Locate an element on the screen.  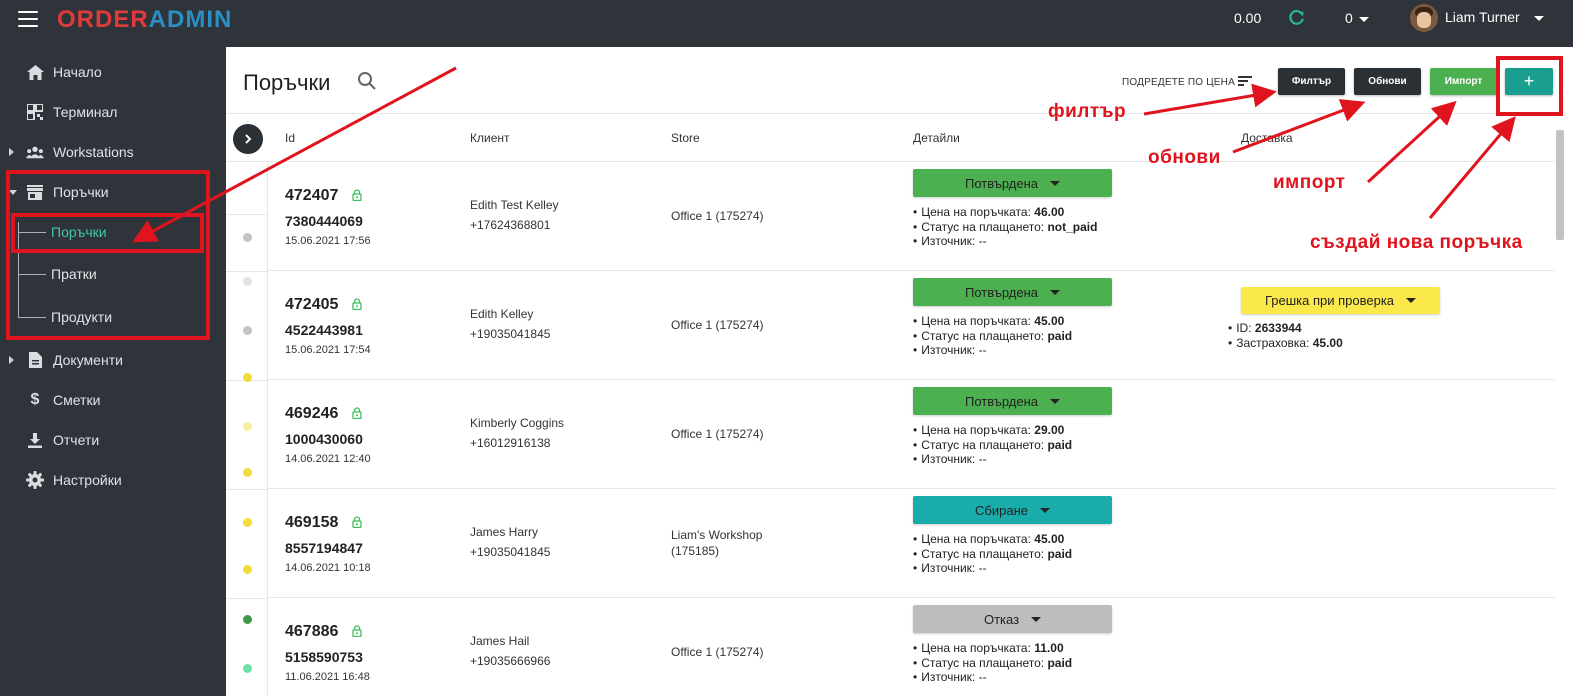
client-name: James Hail is located at coordinates (500, 641).